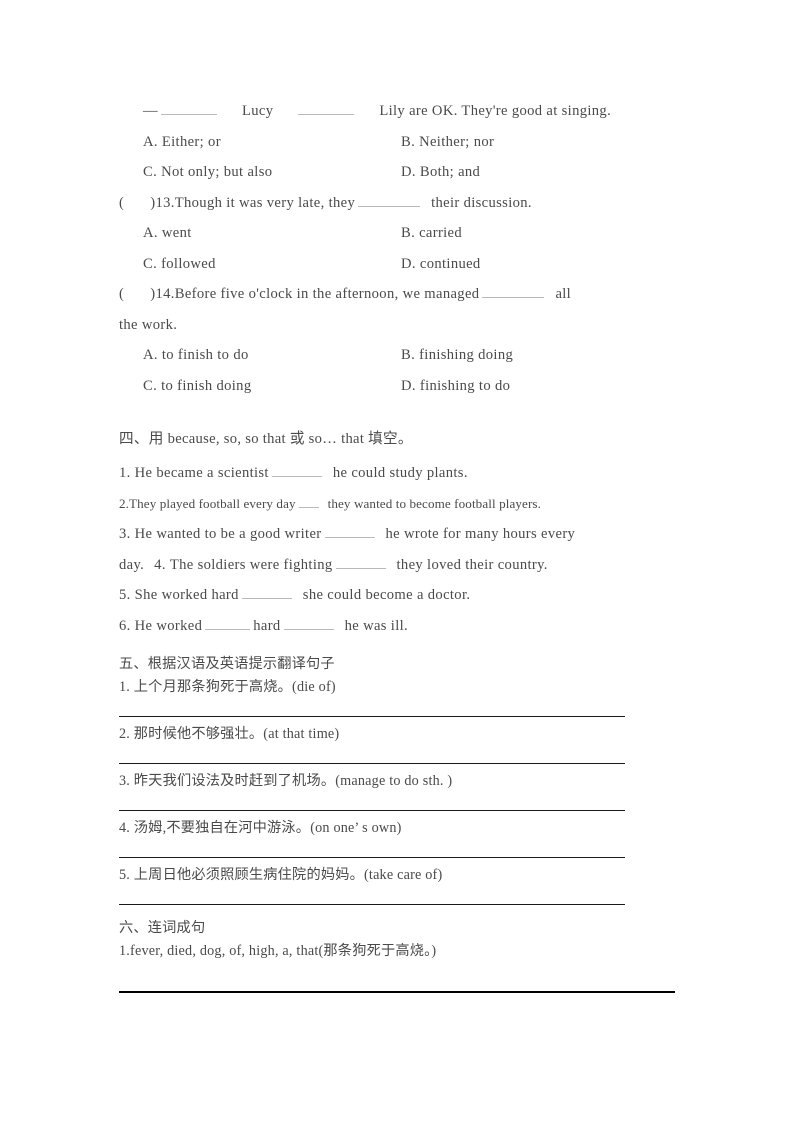 Image resolution: width=794 pixels, height=1123 pixels. I want to click on option-b: B. finishing doing, so click(457, 355).